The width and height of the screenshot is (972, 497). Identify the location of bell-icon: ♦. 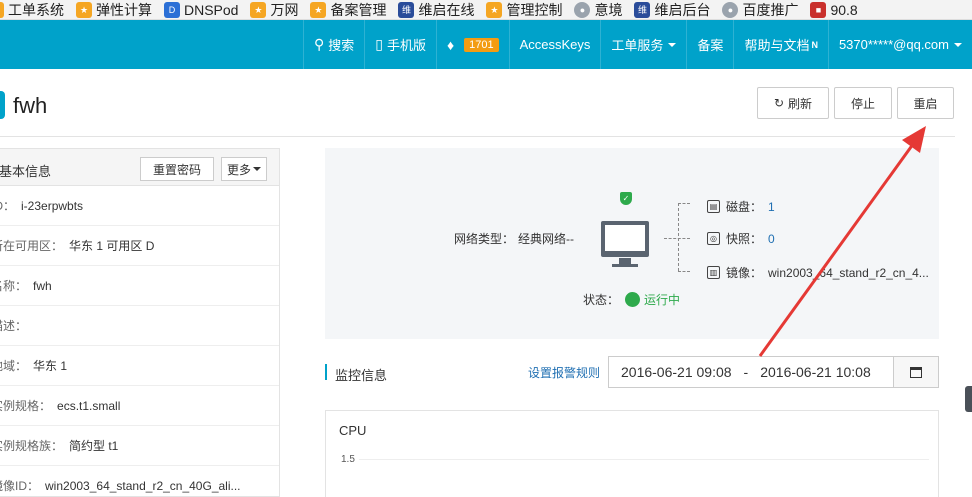
(450, 44).